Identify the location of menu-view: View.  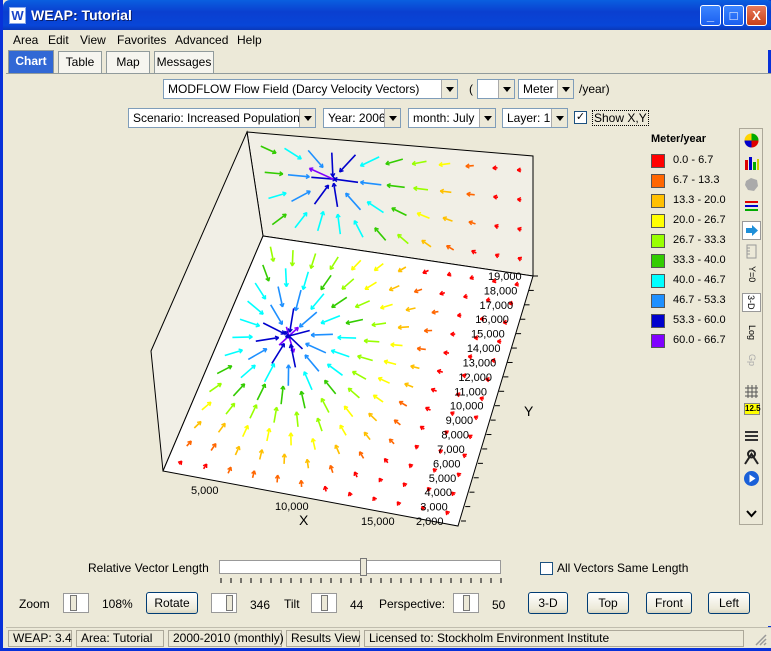
(93, 40).